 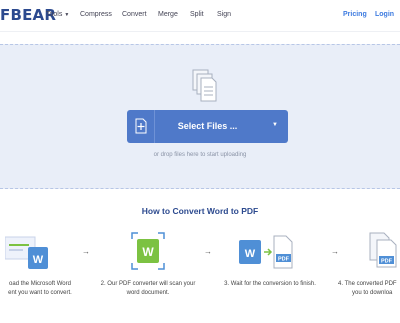 What do you see at coordinates (383, 250) in the screenshot?
I see `pdf-files-icon: PDF` at bounding box center [383, 250].